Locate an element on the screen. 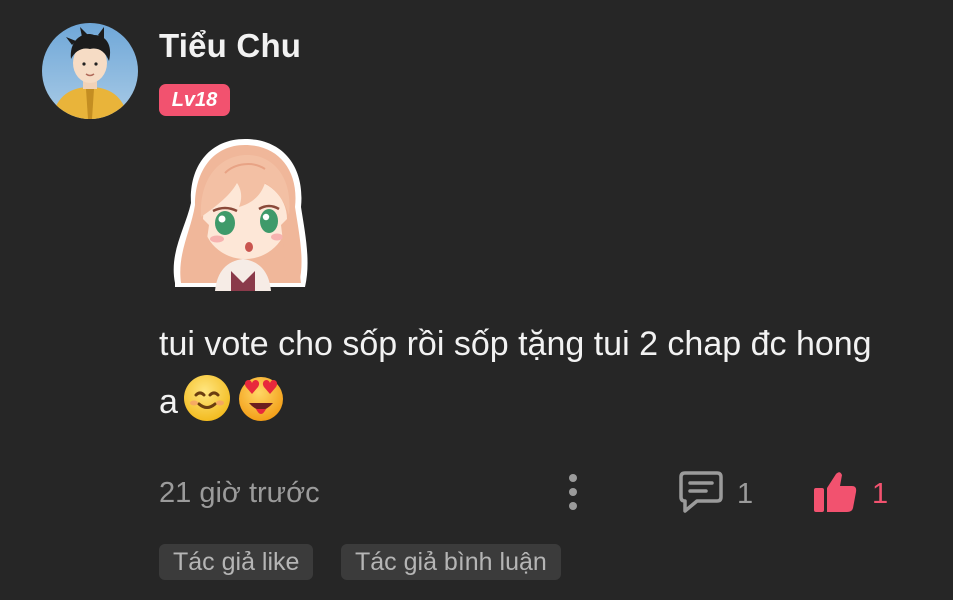  like-button is located at coordinates (835, 492).